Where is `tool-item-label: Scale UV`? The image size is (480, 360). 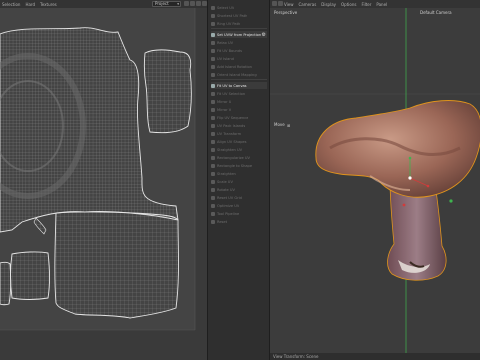
tool-item-label: Scale UV is located at coordinates (225, 181).